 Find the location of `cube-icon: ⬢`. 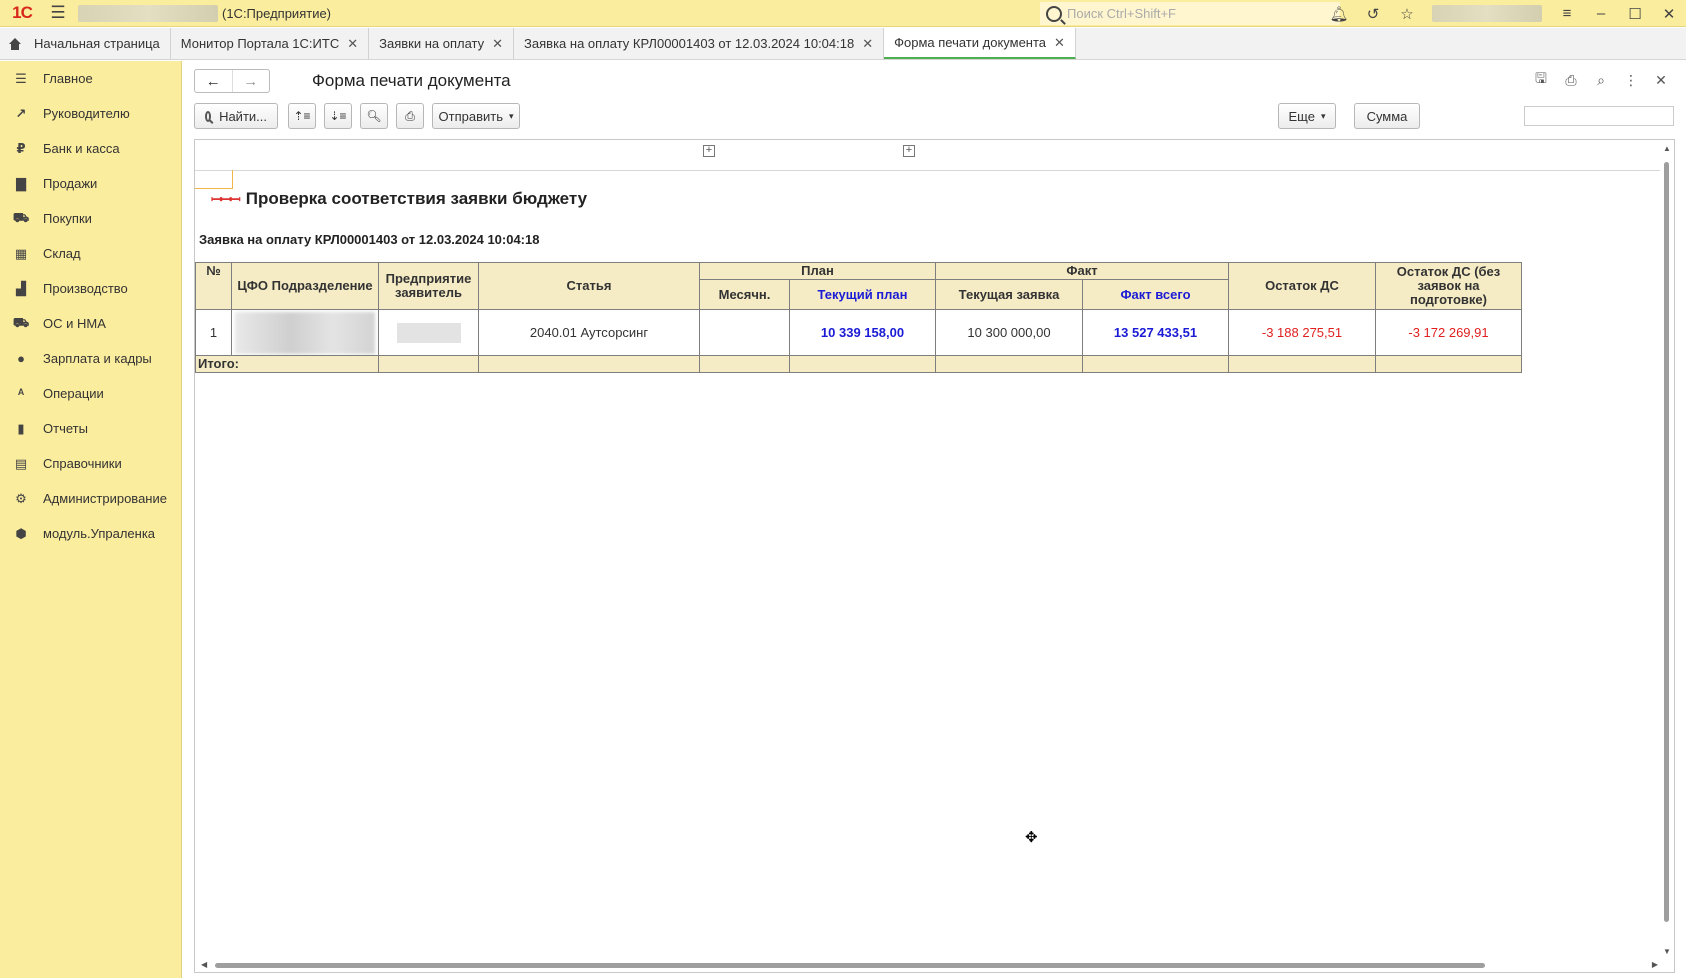

cube-icon: ⬢ is located at coordinates (21, 533).